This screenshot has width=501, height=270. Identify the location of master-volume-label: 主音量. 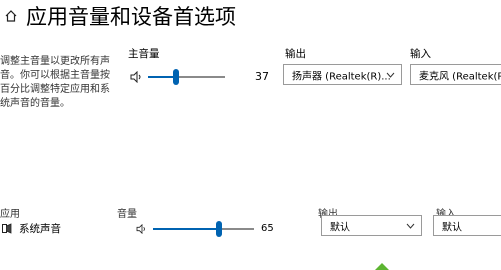
(144, 54).